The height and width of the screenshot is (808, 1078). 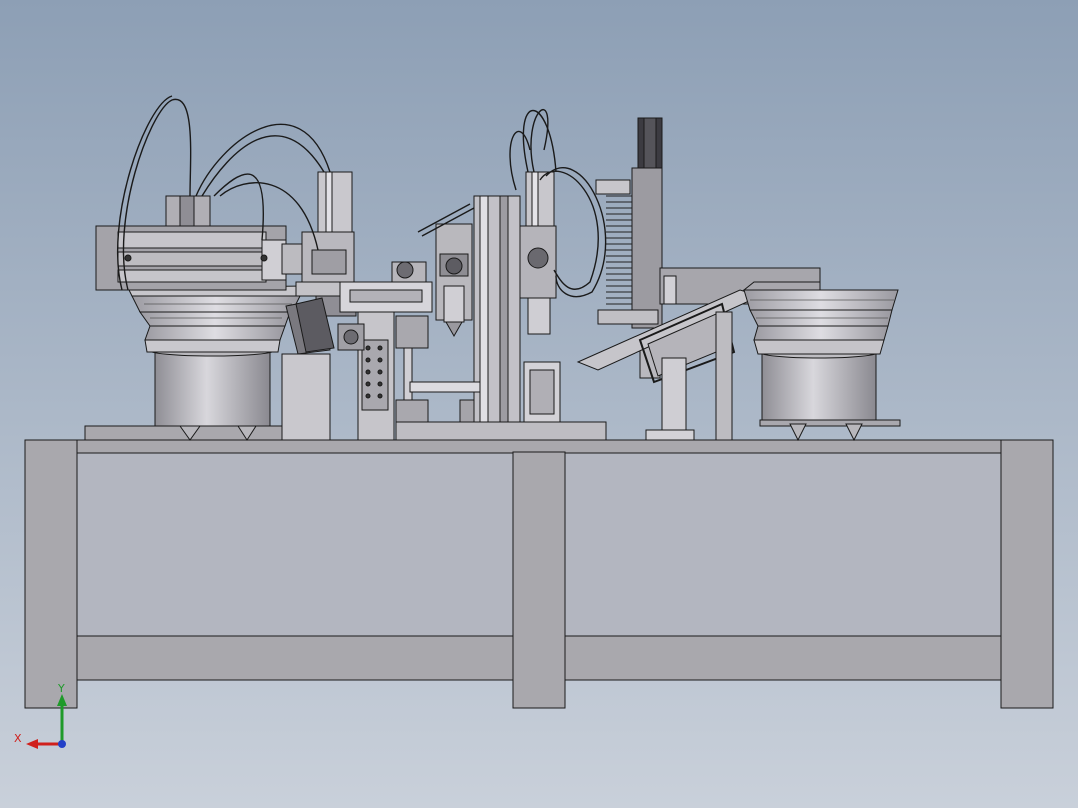 I want to click on table-leg-right, so click(x=1027, y=574).